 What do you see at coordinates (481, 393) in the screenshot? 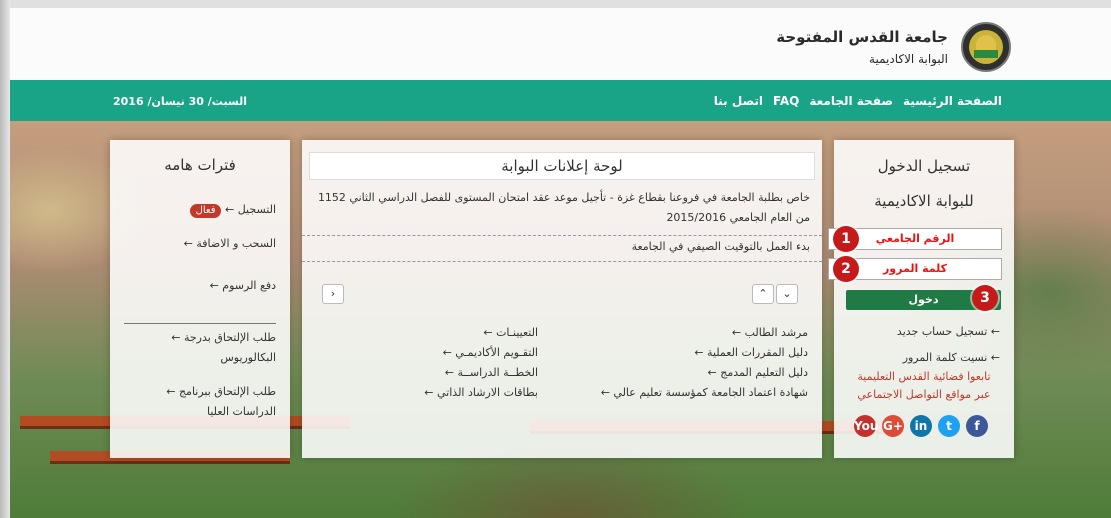
I see `link-self-advising-cards: ← بطاقات الارشاد الذاتي` at bounding box center [481, 393].